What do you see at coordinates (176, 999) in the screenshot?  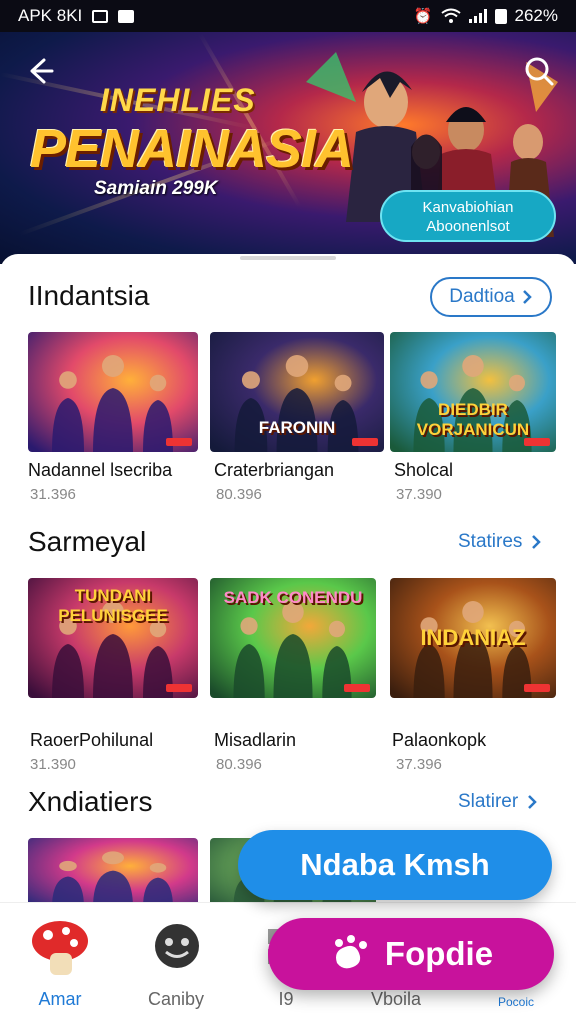 I see `nav-label: Caniby` at bounding box center [176, 999].